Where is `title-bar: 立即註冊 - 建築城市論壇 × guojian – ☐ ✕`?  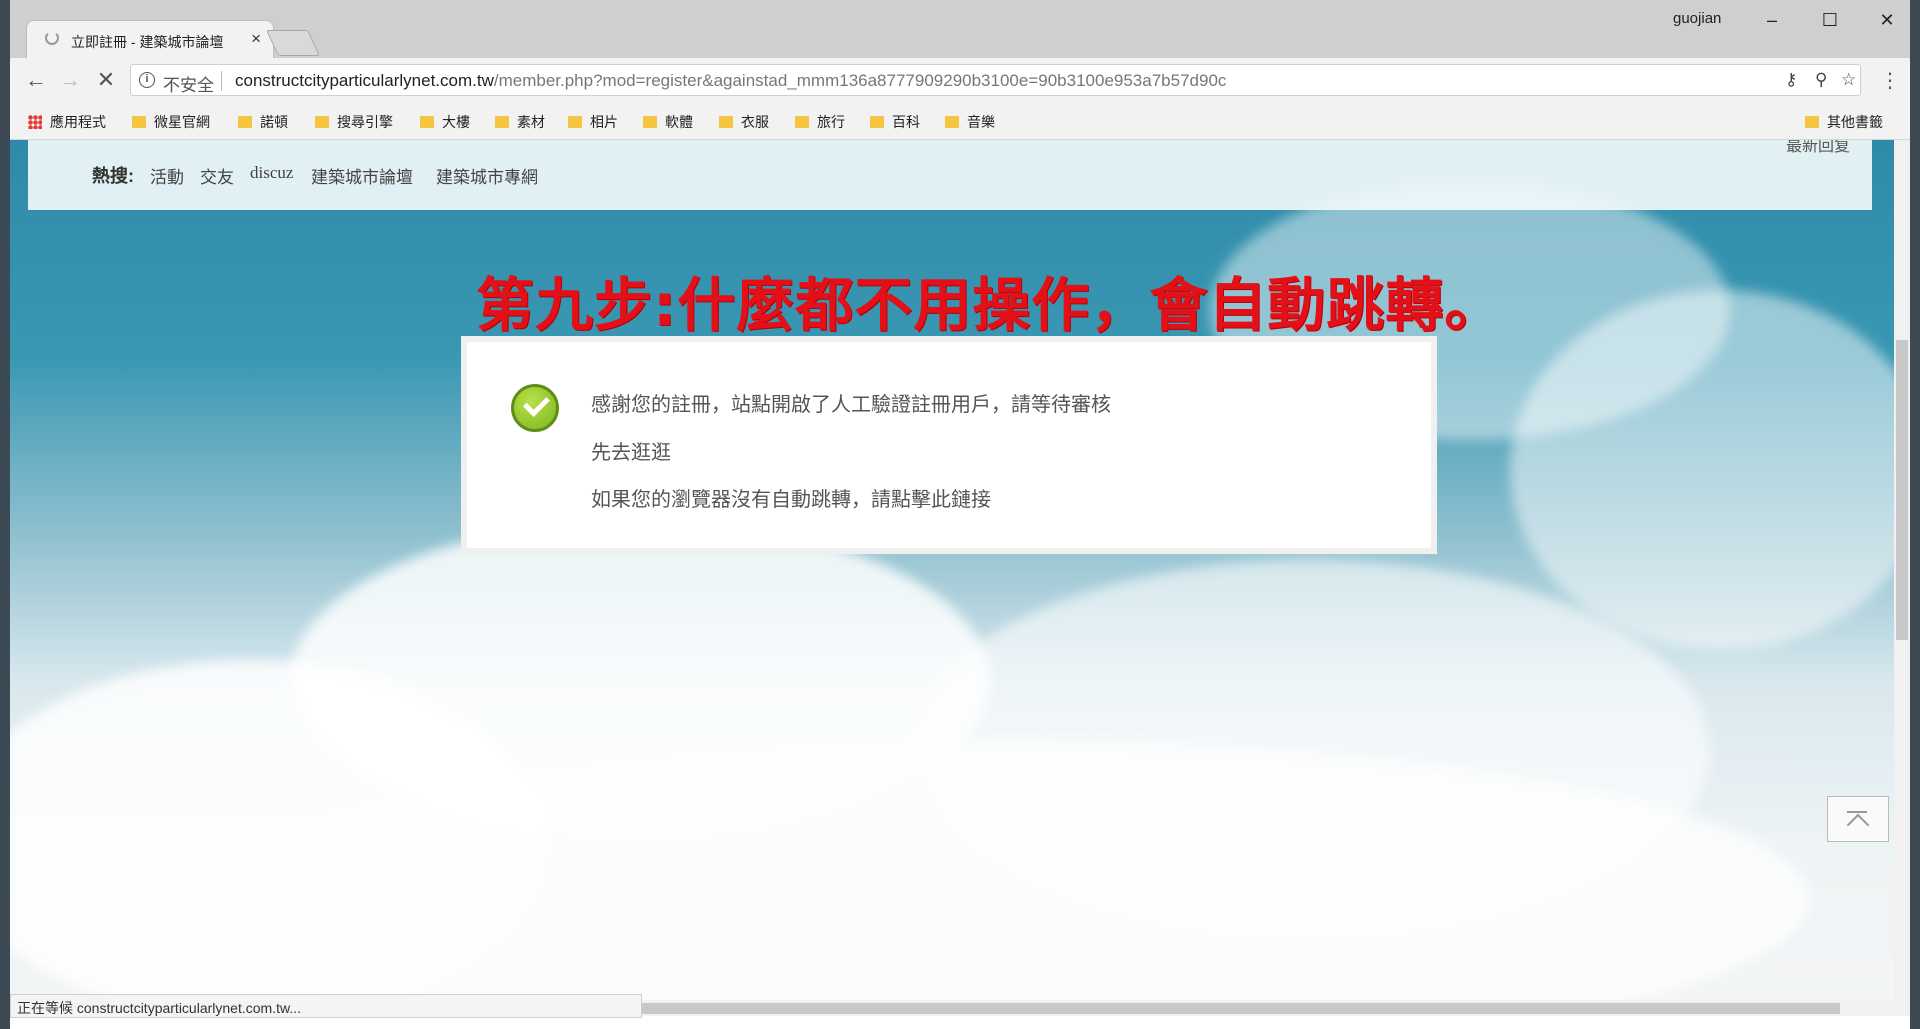 title-bar: 立即註冊 - 建築城市論壇 × guojian – ☐ ✕ is located at coordinates (960, 29).